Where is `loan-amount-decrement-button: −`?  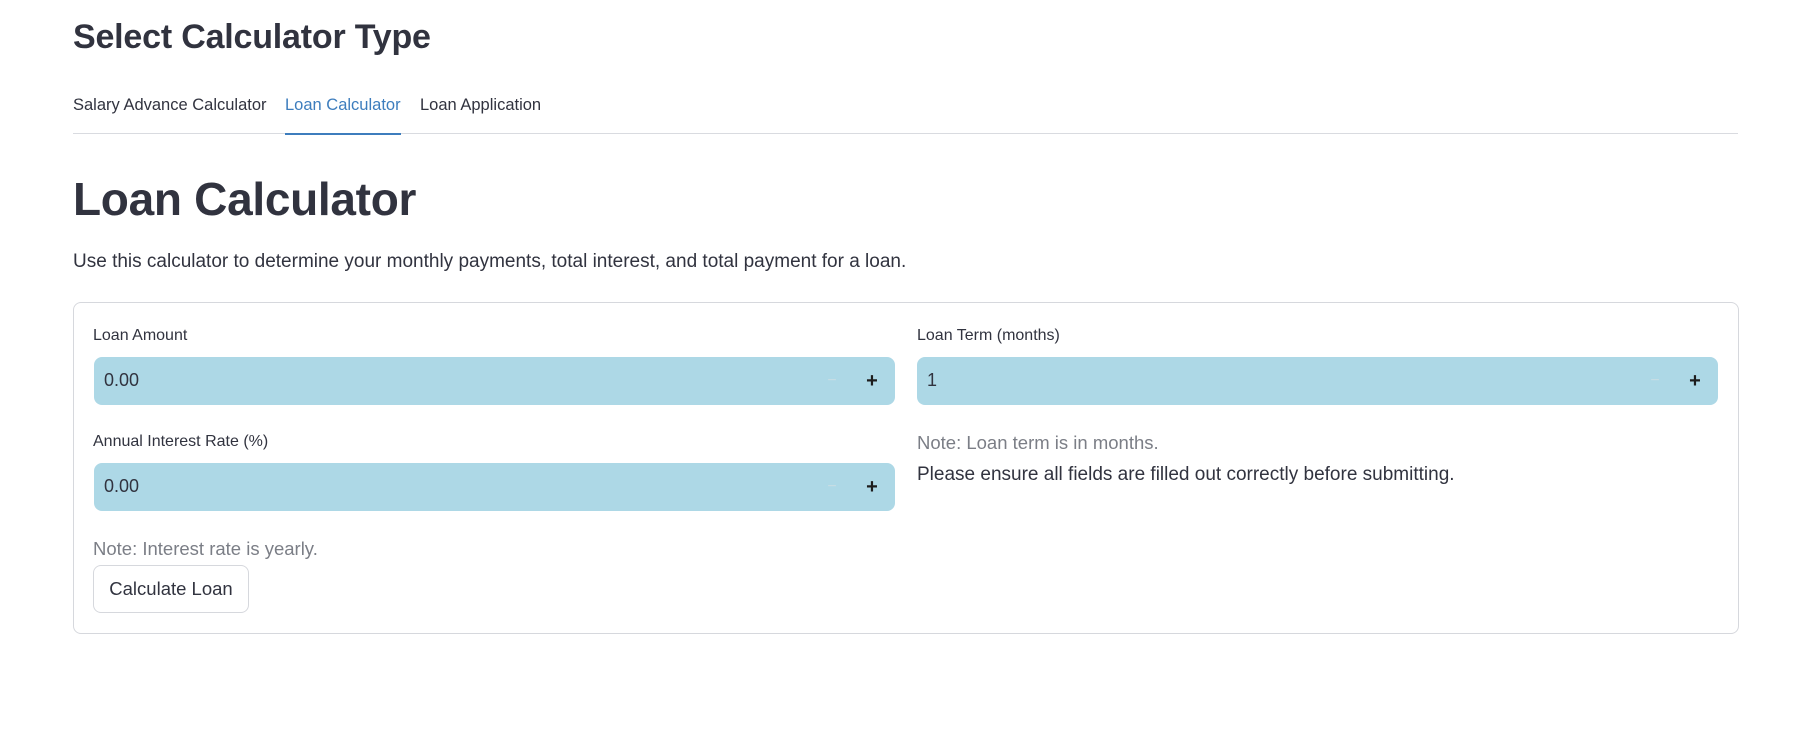 loan-amount-decrement-button: − is located at coordinates (832, 381).